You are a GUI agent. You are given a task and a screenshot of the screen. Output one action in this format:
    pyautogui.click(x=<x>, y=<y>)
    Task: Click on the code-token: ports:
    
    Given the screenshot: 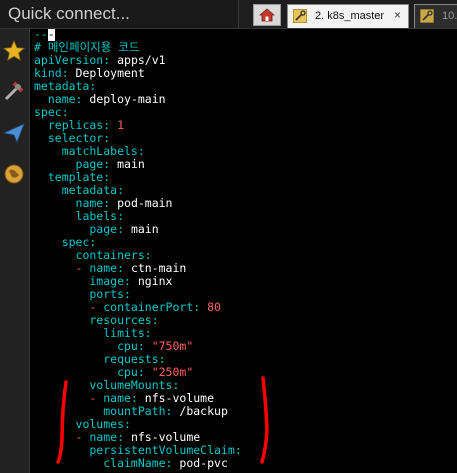 What is the action you would take?
    pyautogui.click(x=82, y=294)
    